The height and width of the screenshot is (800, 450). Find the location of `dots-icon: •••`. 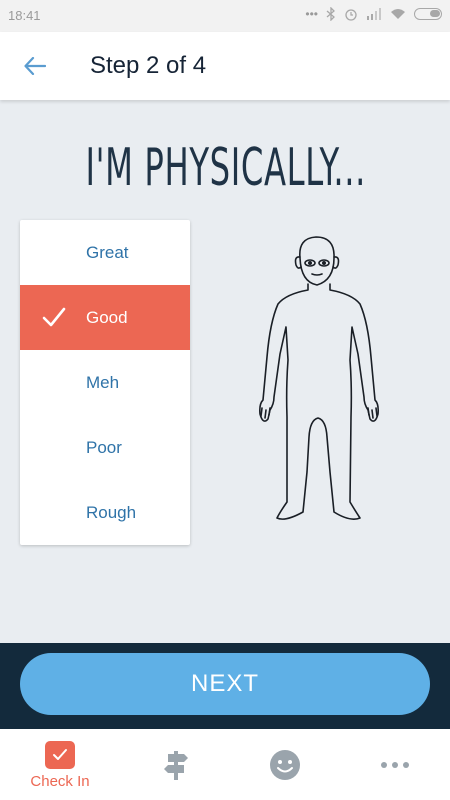

dots-icon: ••• is located at coordinates (311, 14).